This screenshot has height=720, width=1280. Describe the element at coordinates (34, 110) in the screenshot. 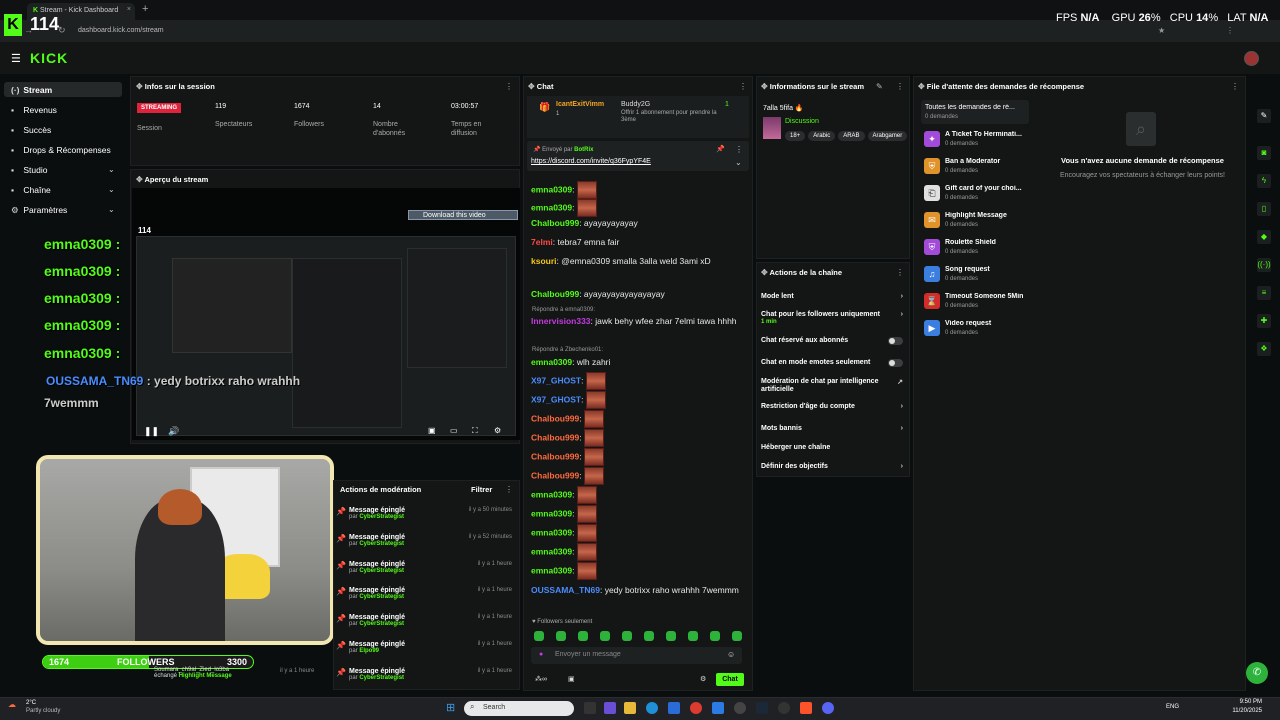

I see `sidebar-item-revenus: ▪ Revenus` at that location.